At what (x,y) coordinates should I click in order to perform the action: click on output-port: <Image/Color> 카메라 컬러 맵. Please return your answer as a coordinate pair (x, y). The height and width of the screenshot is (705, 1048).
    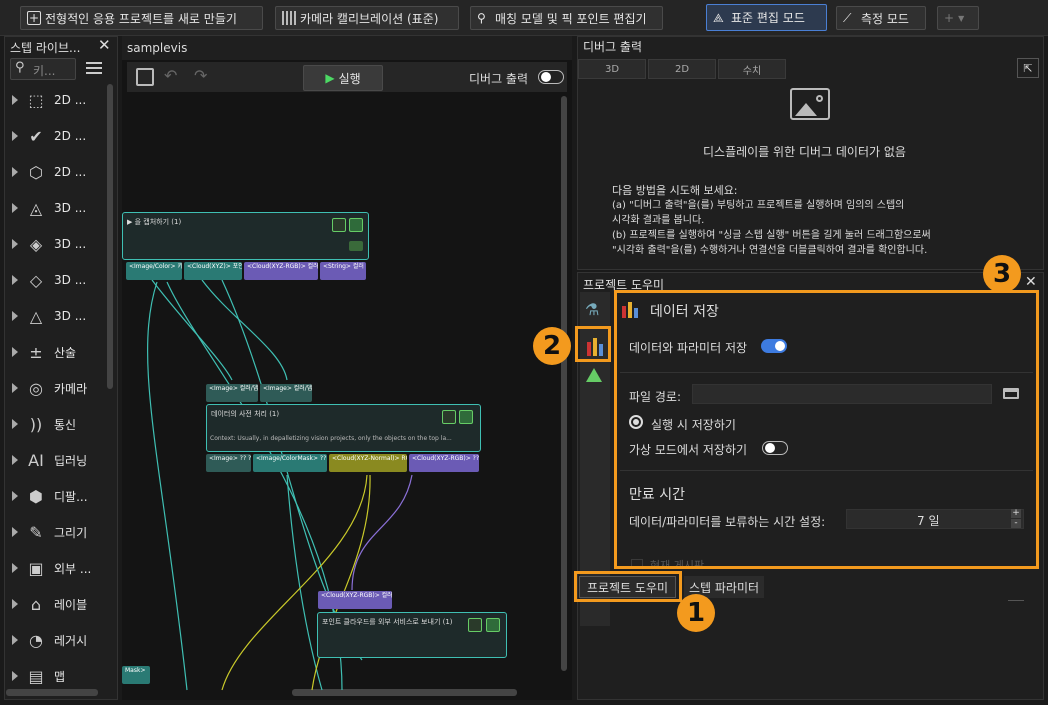
    Looking at the image, I should click on (154, 271).